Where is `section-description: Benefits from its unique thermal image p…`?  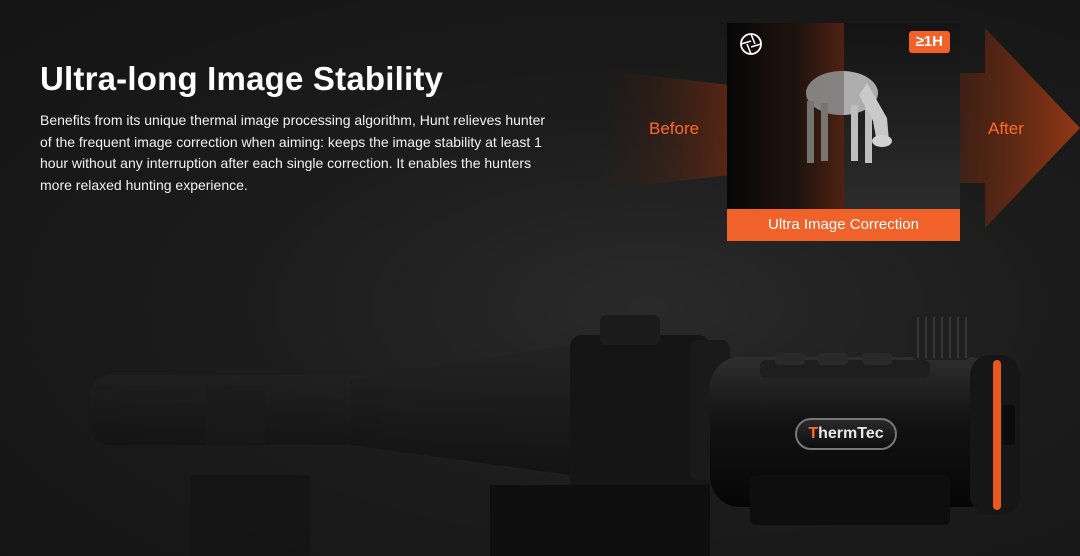 section-description: Benefits from its unique thermal image p… is located at coordinates (293, 152).